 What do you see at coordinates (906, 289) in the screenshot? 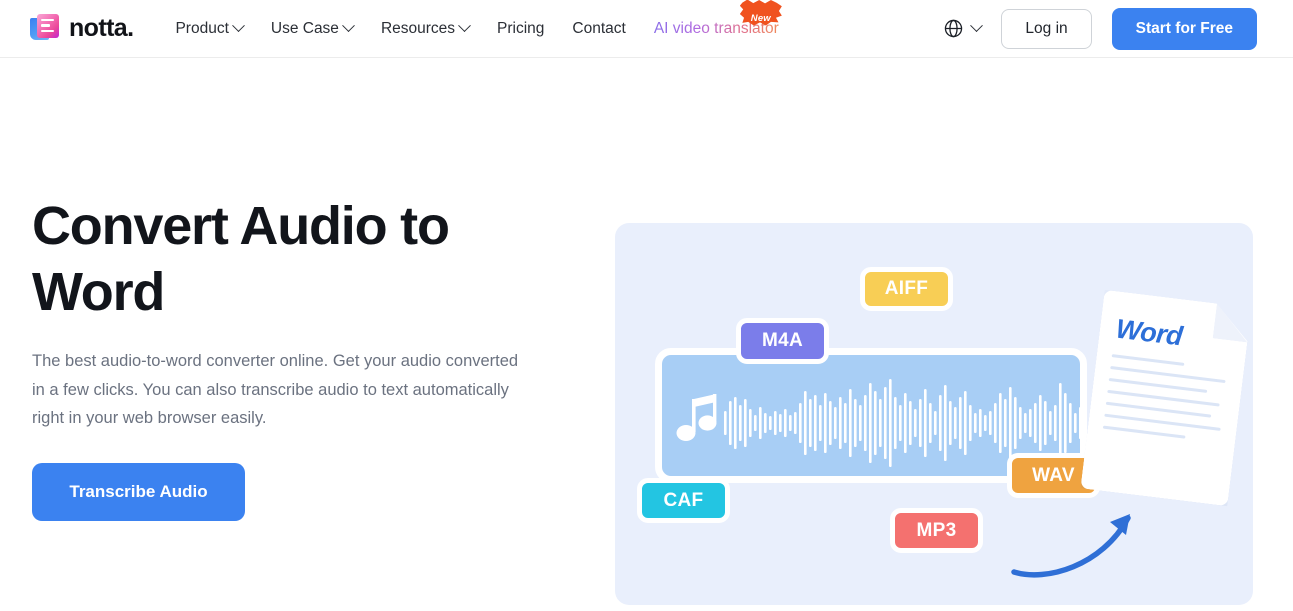
I see `format-tag-aiff: AIFF` at bounding box center [906, 289].